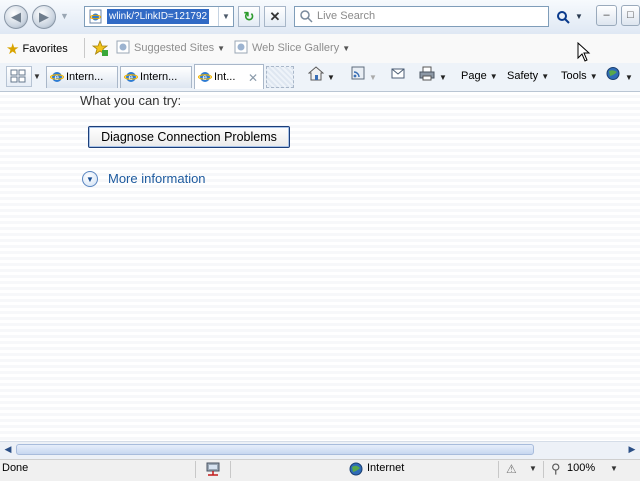  What do you see at coordinates (613, 73) in the screenshot?
I see `research-icon` at bounding box center [613, 73].